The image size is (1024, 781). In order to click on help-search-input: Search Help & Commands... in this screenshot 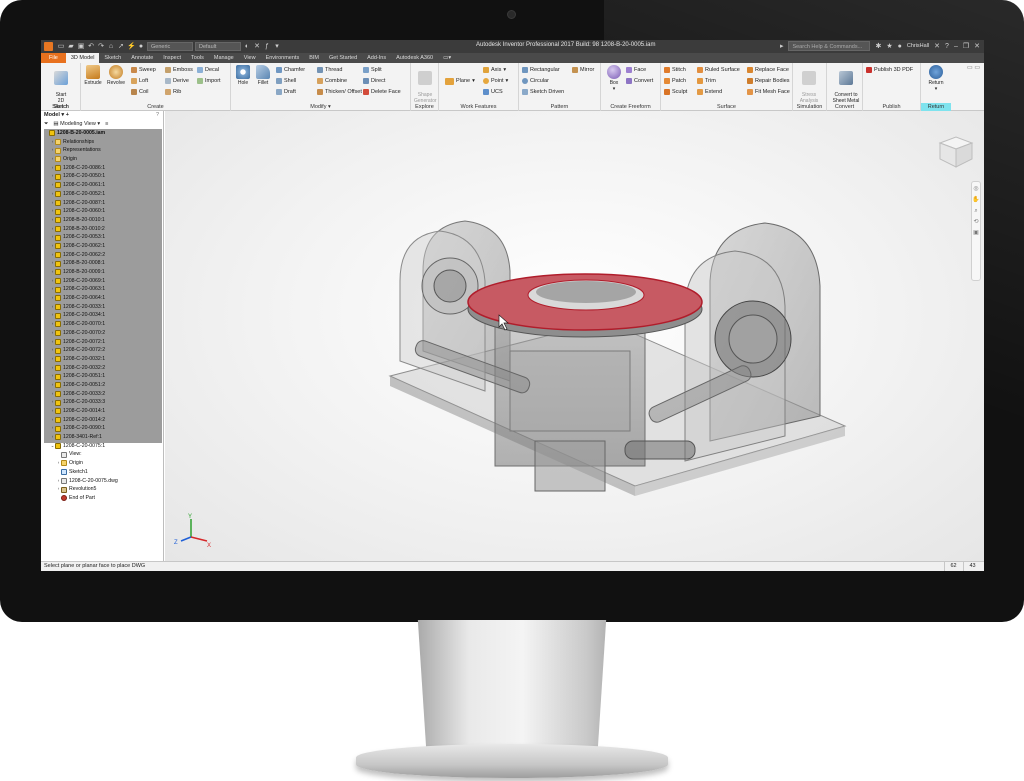, I will do `click(829, 46)`.